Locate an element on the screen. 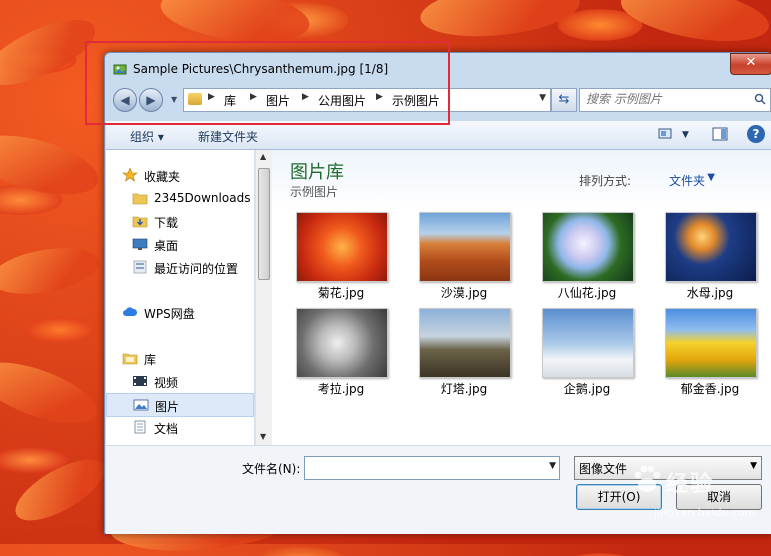  penguins-thumbnail is located at coordinates (588, 343).